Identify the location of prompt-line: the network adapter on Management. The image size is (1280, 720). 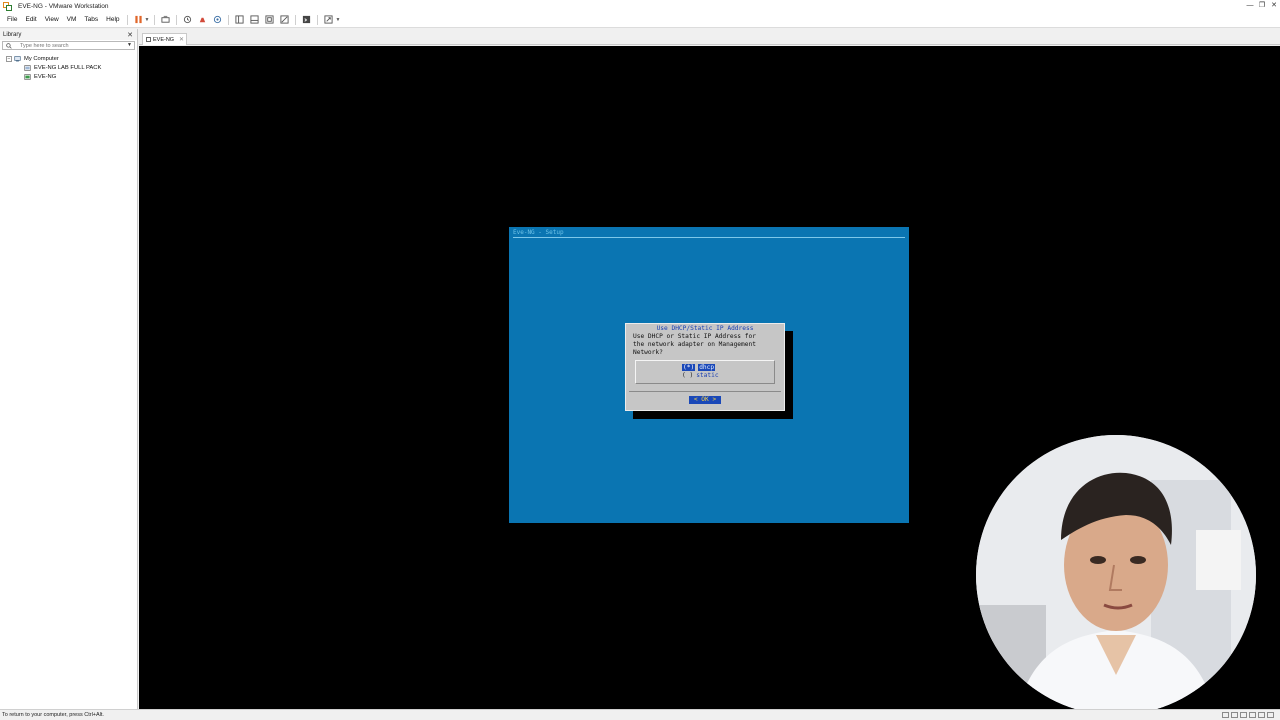
(694, 344).